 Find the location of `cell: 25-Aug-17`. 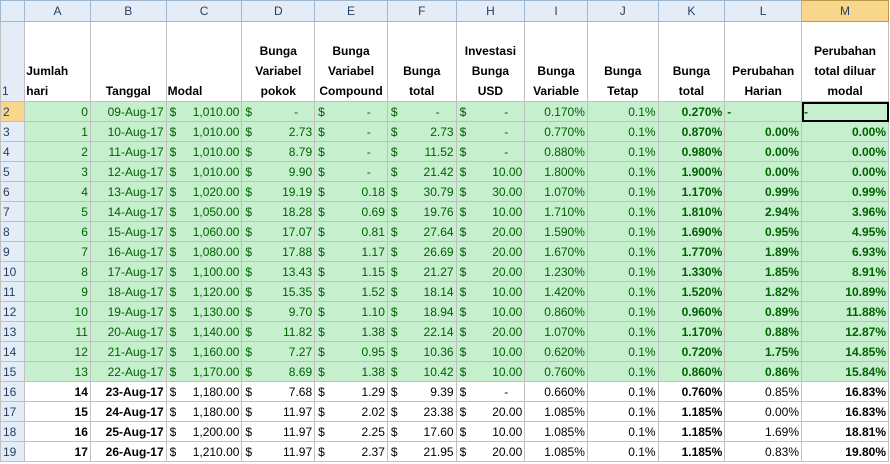

cell: 25-Aug-17 is located at coordinates (128, 431).